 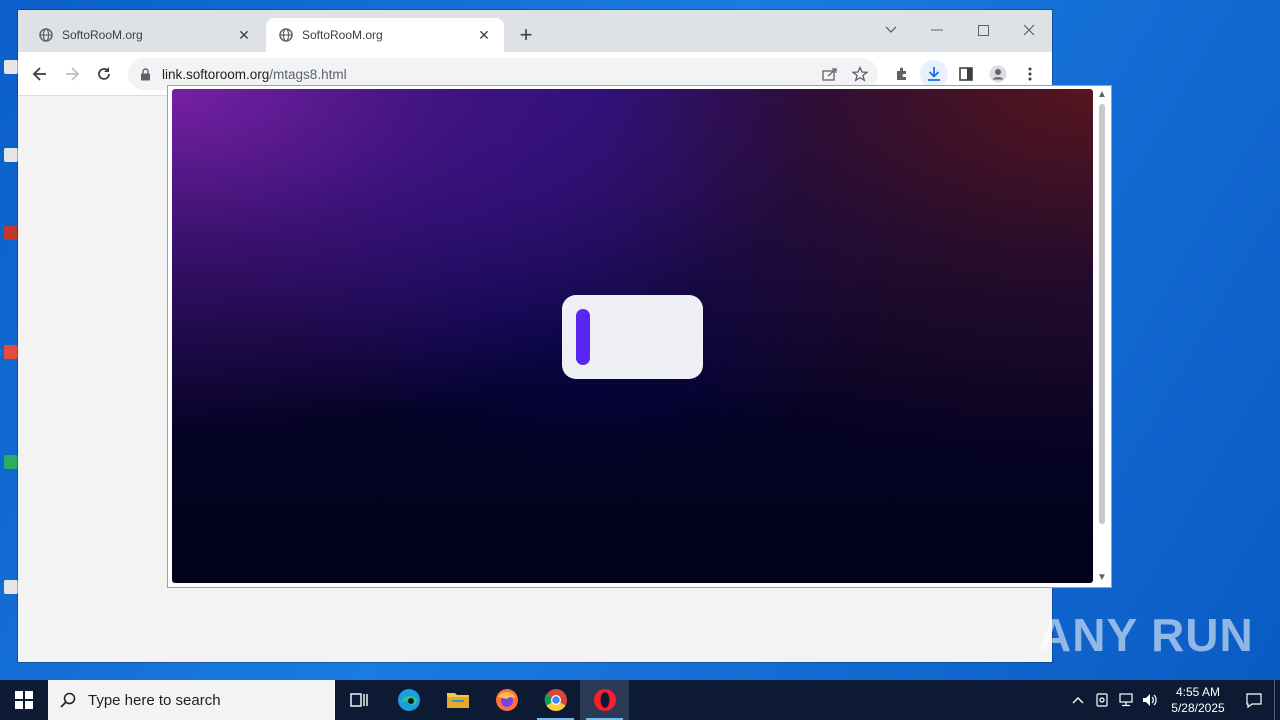 I want to click on side-panel-icon, so click(x=966, y=74).